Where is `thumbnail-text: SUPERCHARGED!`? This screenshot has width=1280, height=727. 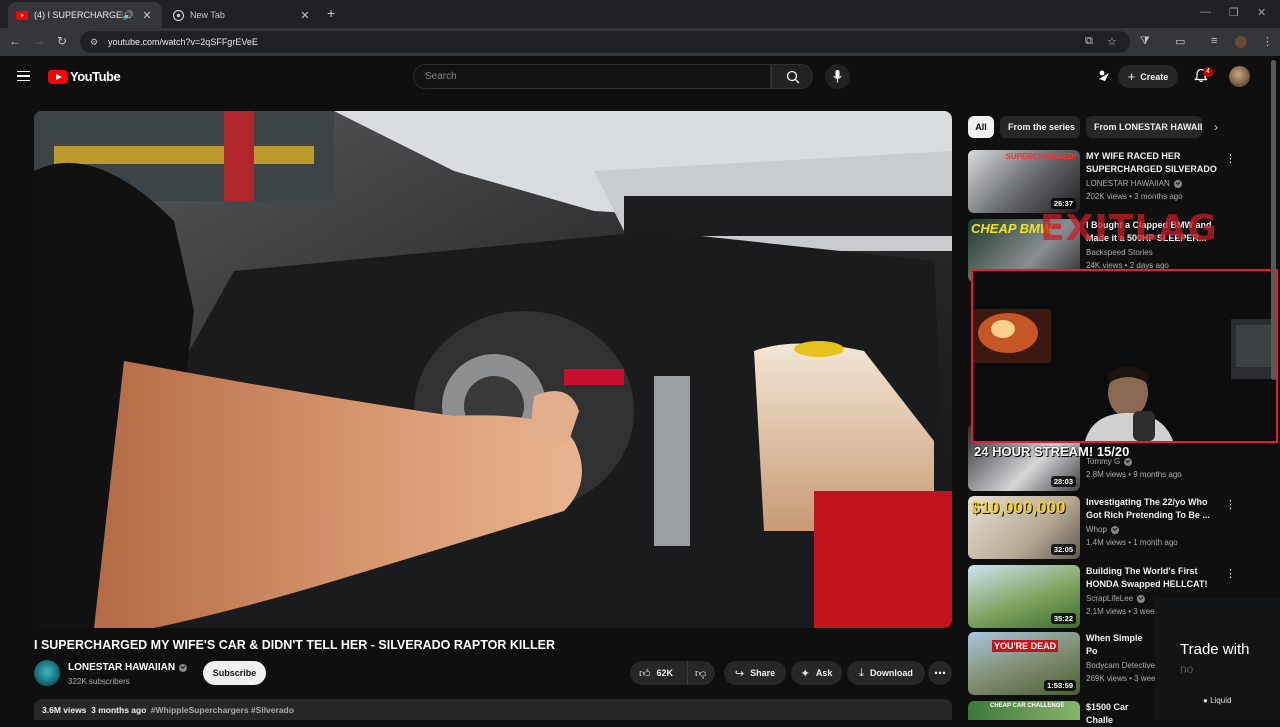
thumbnail-text: SUPERCHARGED! is located at coordinates (1040, 156).